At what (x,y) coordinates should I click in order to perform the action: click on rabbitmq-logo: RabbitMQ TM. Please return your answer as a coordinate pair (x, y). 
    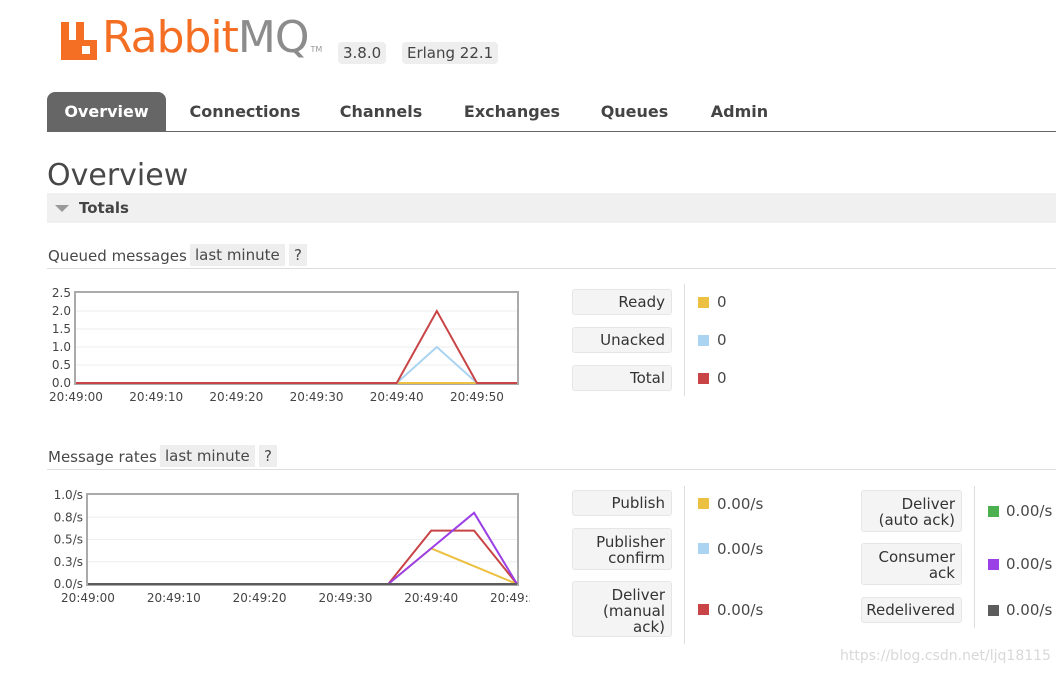
    Looking at the image, I should click on (191, 38).